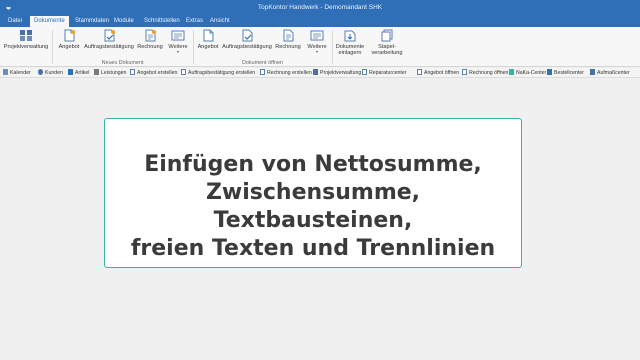 This screenshot has height=360, width=640. What do you see at coordinates (132, 72) in the screenshot?
I see `create-offer-icon` at bounding box center [132, 72].